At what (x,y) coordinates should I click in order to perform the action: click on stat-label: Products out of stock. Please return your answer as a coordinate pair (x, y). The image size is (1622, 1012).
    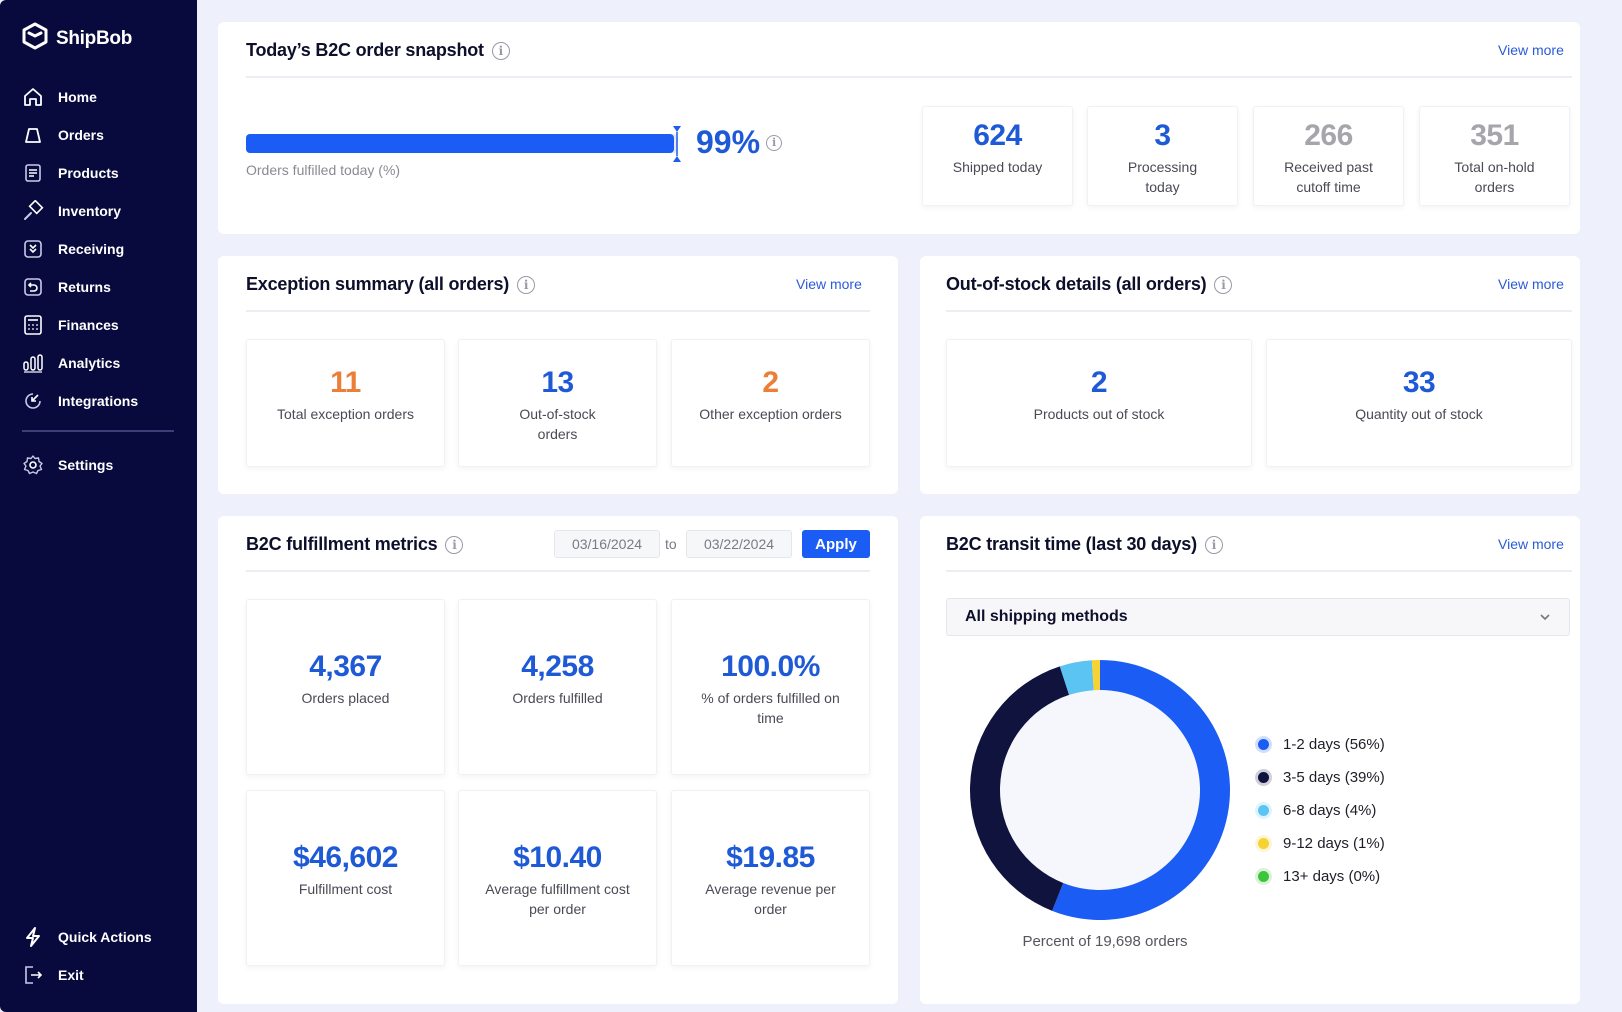
    Looking at the image, I should click on (1099, 414).